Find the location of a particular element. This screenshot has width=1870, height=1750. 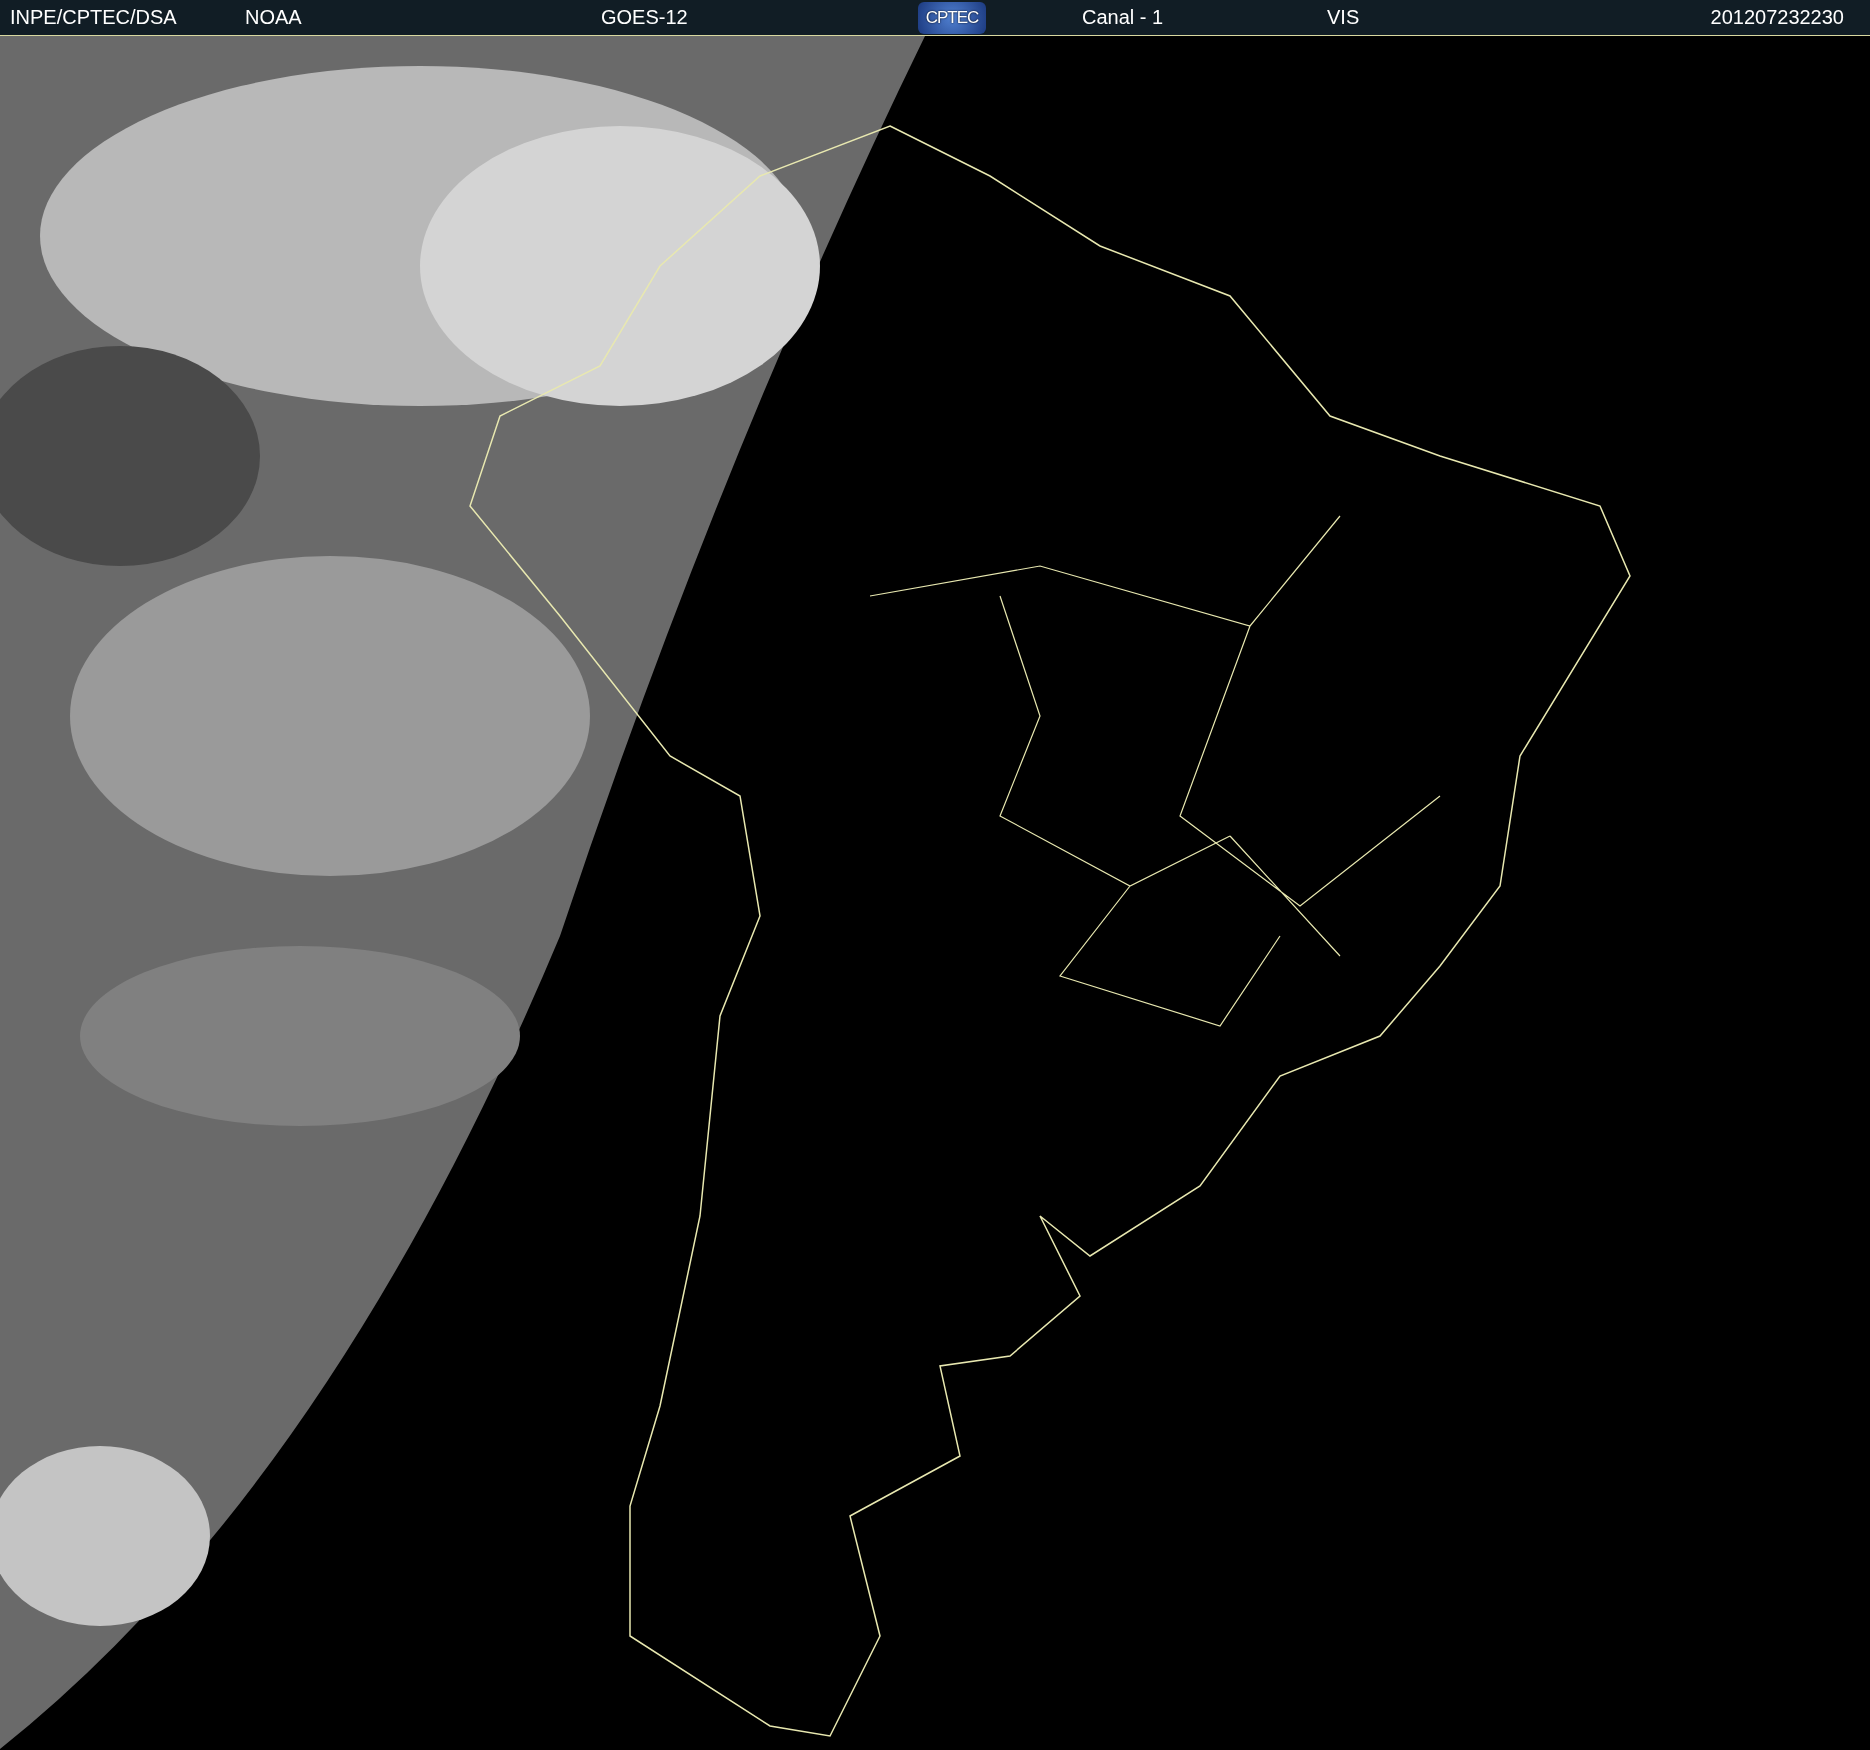

agency-label: NOAA is located at coordinates (274, 17).